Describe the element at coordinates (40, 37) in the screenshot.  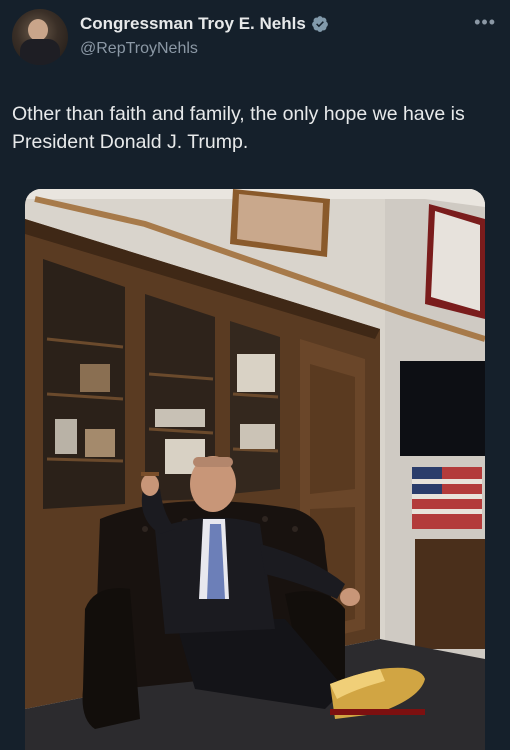
I see `avatar` at that location.